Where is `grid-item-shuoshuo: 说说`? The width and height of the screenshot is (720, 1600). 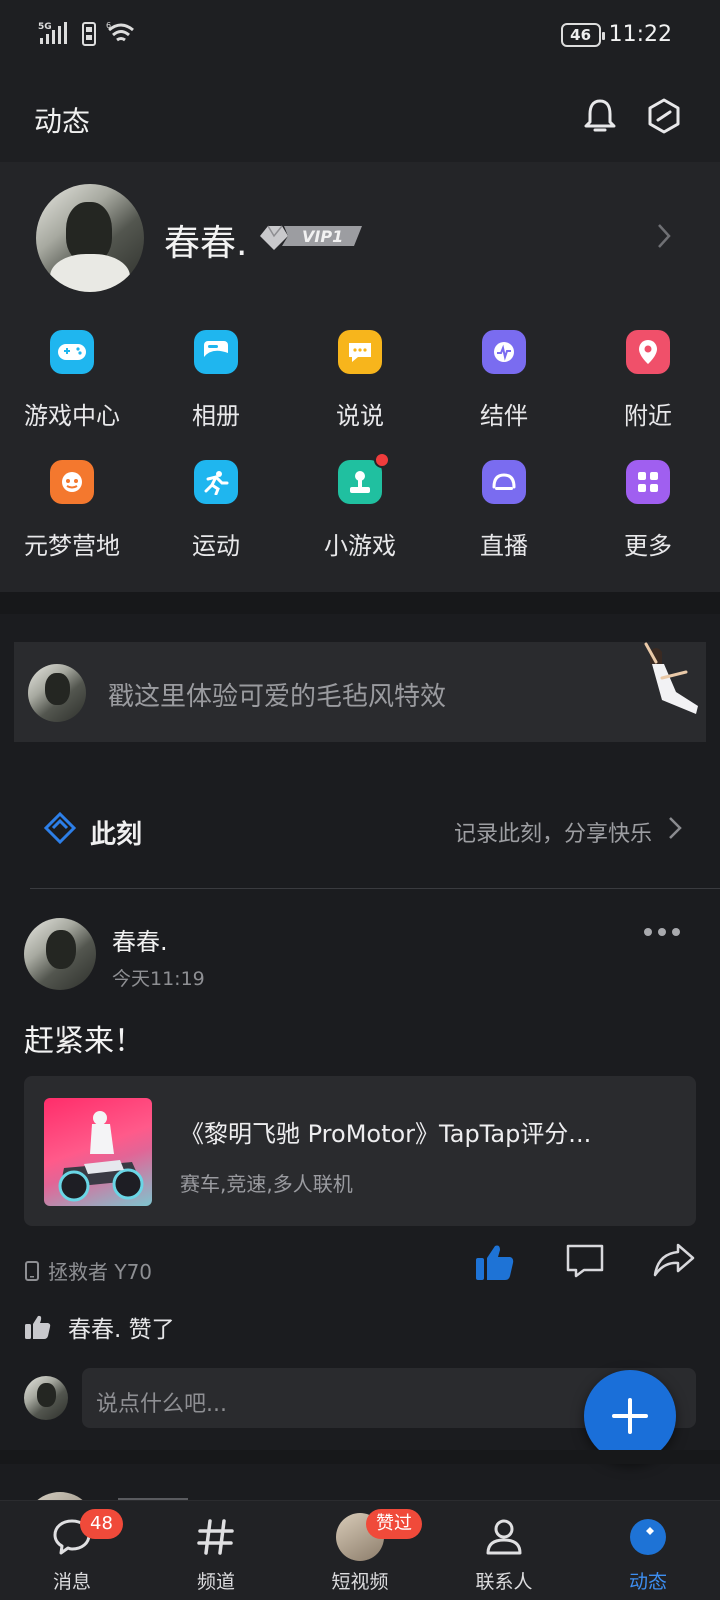 grid-item-shuoshuo: 说说 is located at coordinates (360, 380).